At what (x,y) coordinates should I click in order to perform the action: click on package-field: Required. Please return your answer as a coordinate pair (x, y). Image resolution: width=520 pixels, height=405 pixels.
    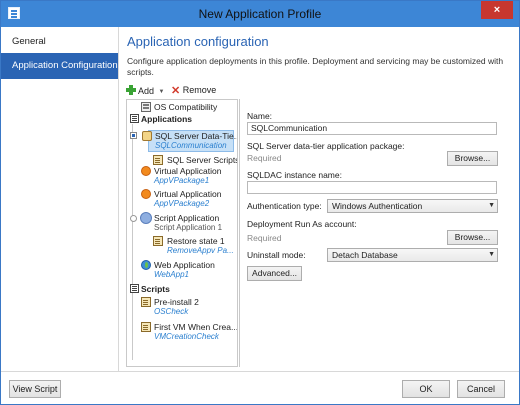
    Looking at the image, I should click on (345, 159).